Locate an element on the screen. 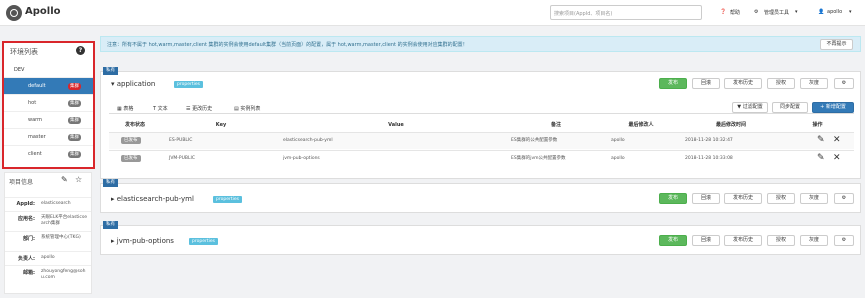 The width and height of the screenshot is (865, 298). cluster-item-warm: warm 集群 is located at coordinates (48, 119).